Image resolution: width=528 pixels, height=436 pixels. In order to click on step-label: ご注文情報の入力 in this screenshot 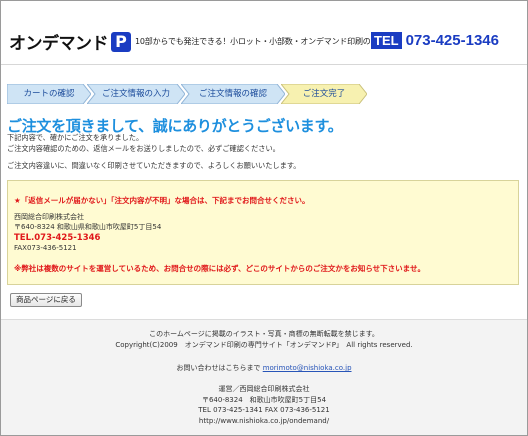, I will do `click(135, 94)`.